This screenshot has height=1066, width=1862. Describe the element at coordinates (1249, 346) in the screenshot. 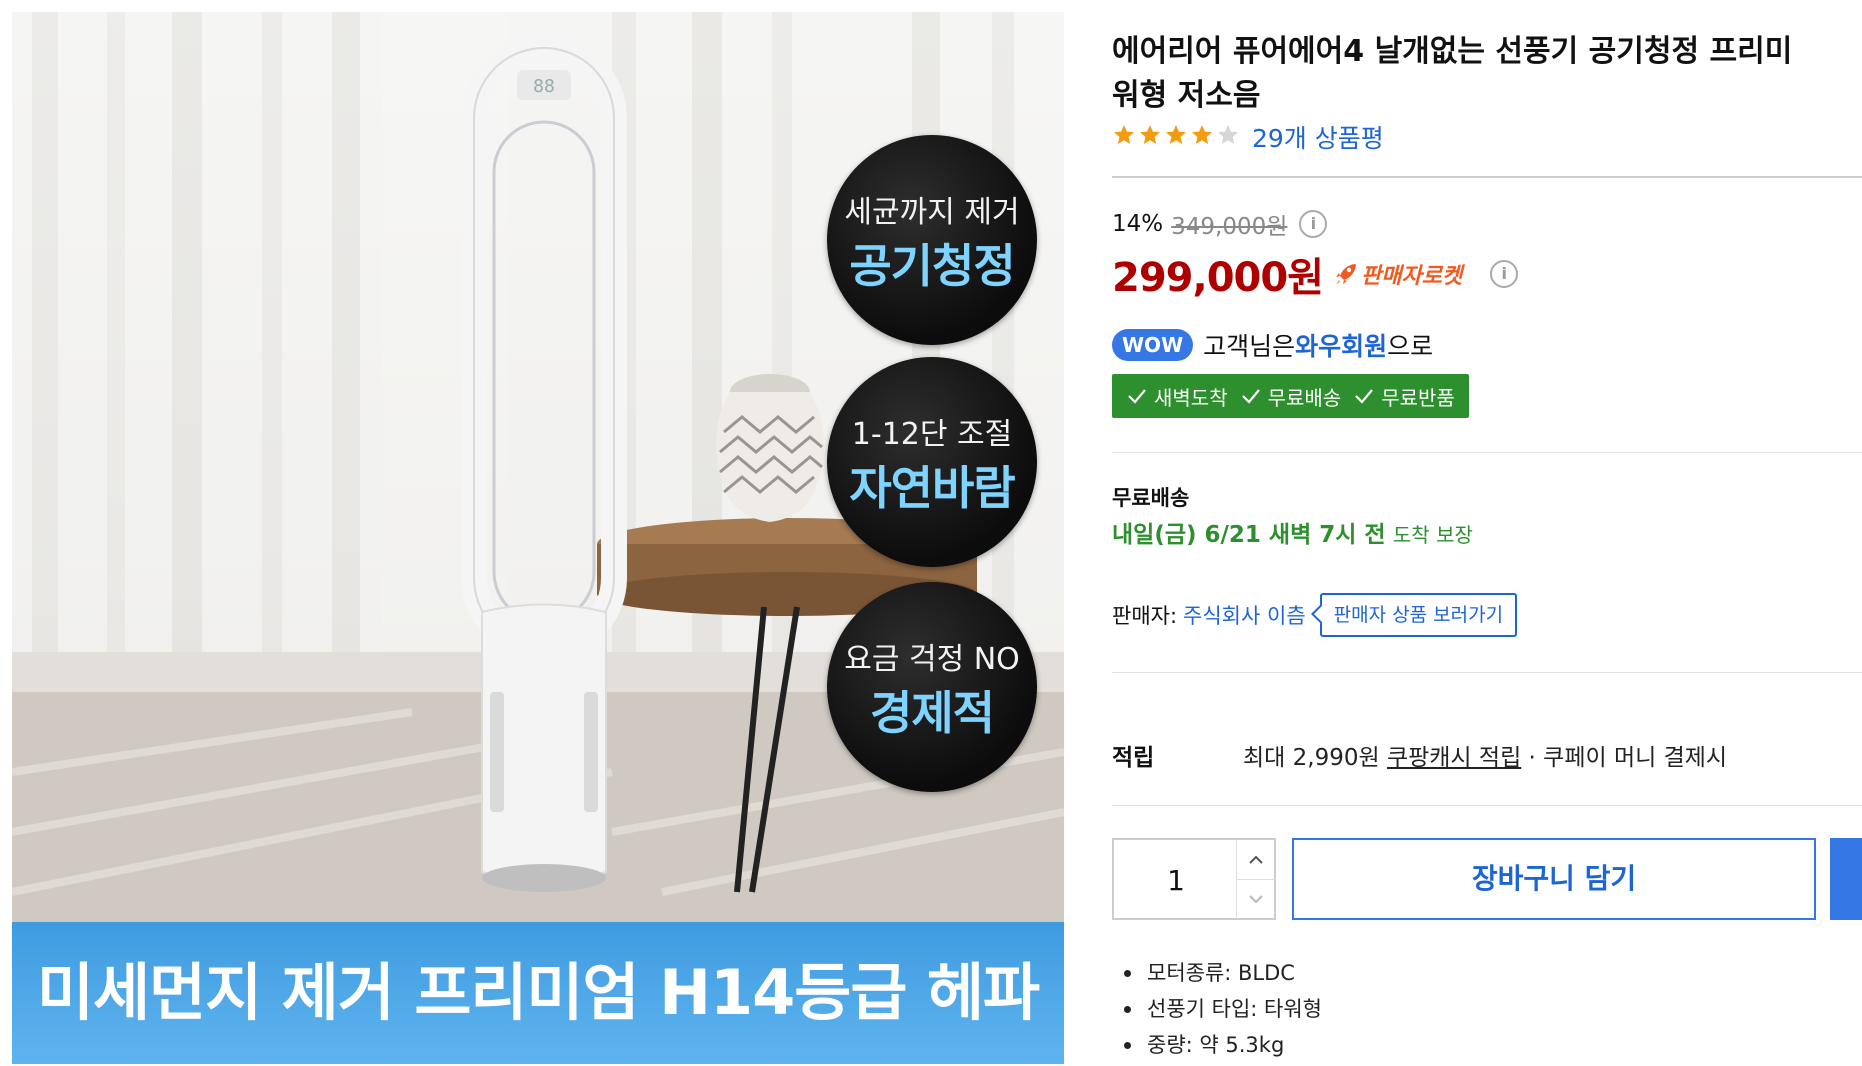

I see `membership-text: 고객님은` at that location.